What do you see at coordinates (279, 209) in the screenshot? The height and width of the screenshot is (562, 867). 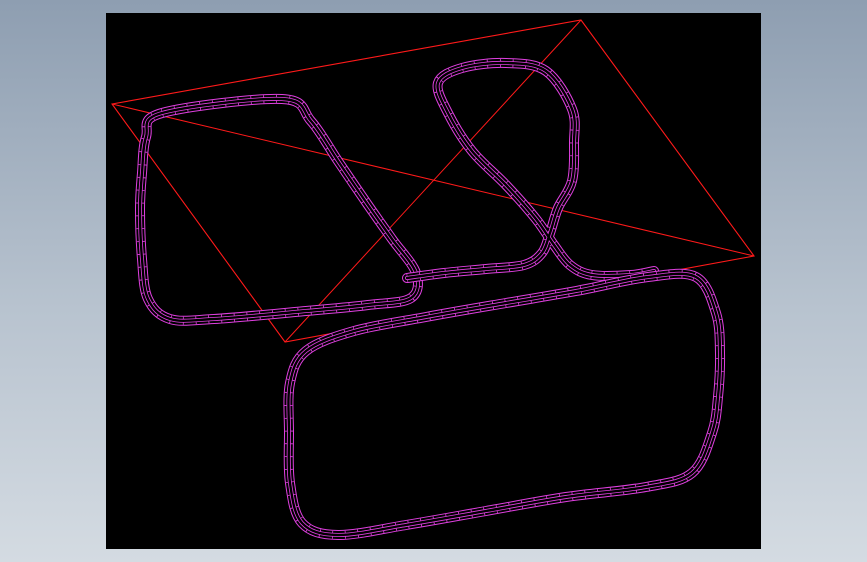 I see `wire-upper-left-loop-gap` at bounding box center [279, 209].